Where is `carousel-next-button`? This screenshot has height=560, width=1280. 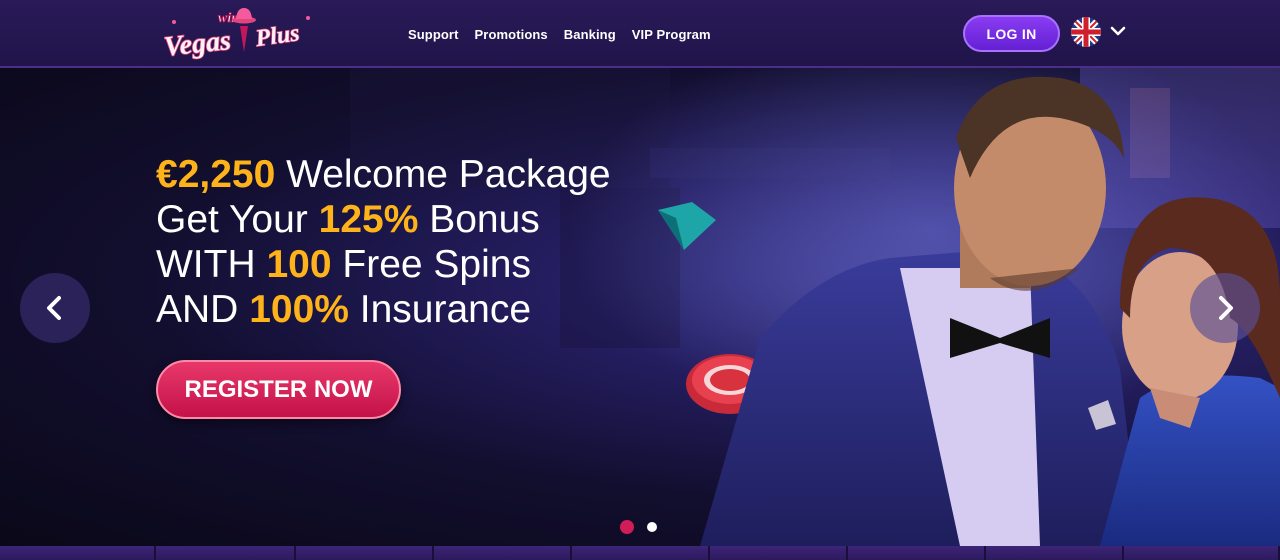
carousel-next-button is located at coordinates (1225, 308).